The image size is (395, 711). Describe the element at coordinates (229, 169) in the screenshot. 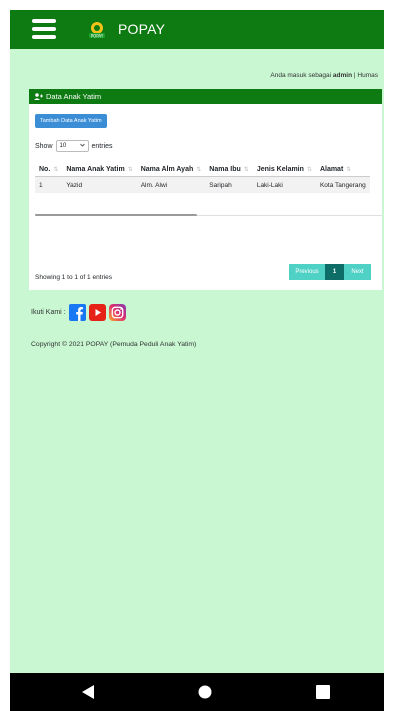

I see `col-header-nama-ibu: Nama Ibu ⇅` at that location.